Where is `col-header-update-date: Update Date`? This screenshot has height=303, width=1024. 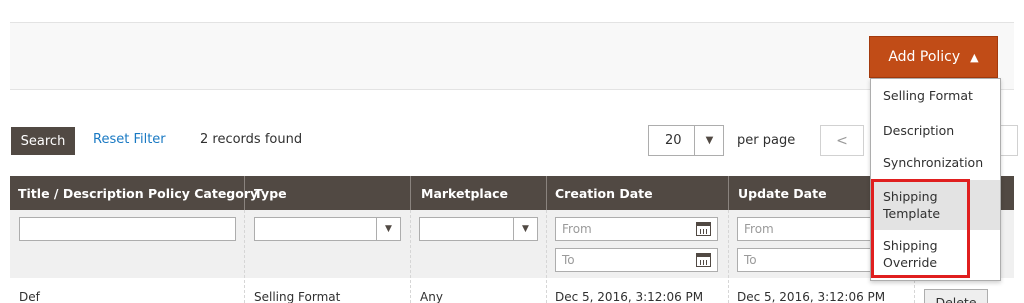
col-header-update-date: Update Date is located at coordinates (782, 193).